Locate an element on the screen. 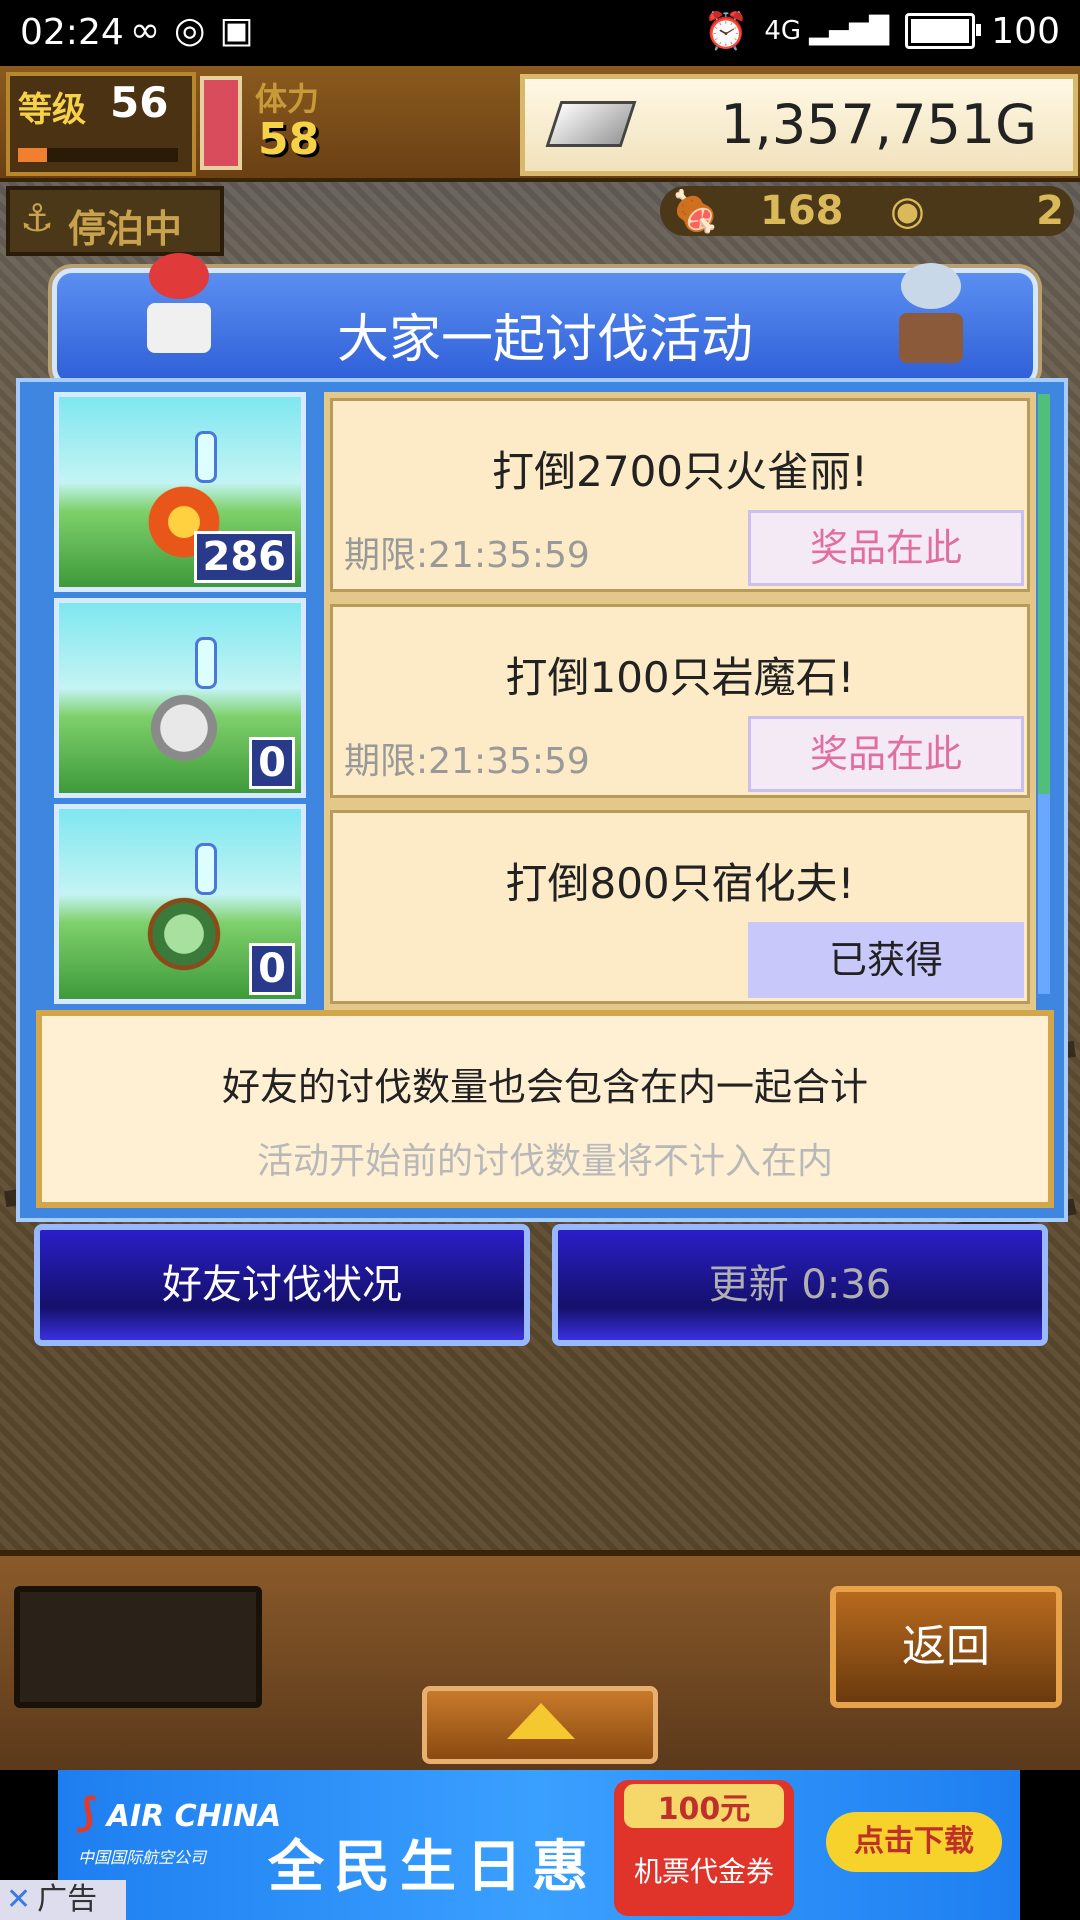  level-value: 56 is located at coordinates (139, 102).